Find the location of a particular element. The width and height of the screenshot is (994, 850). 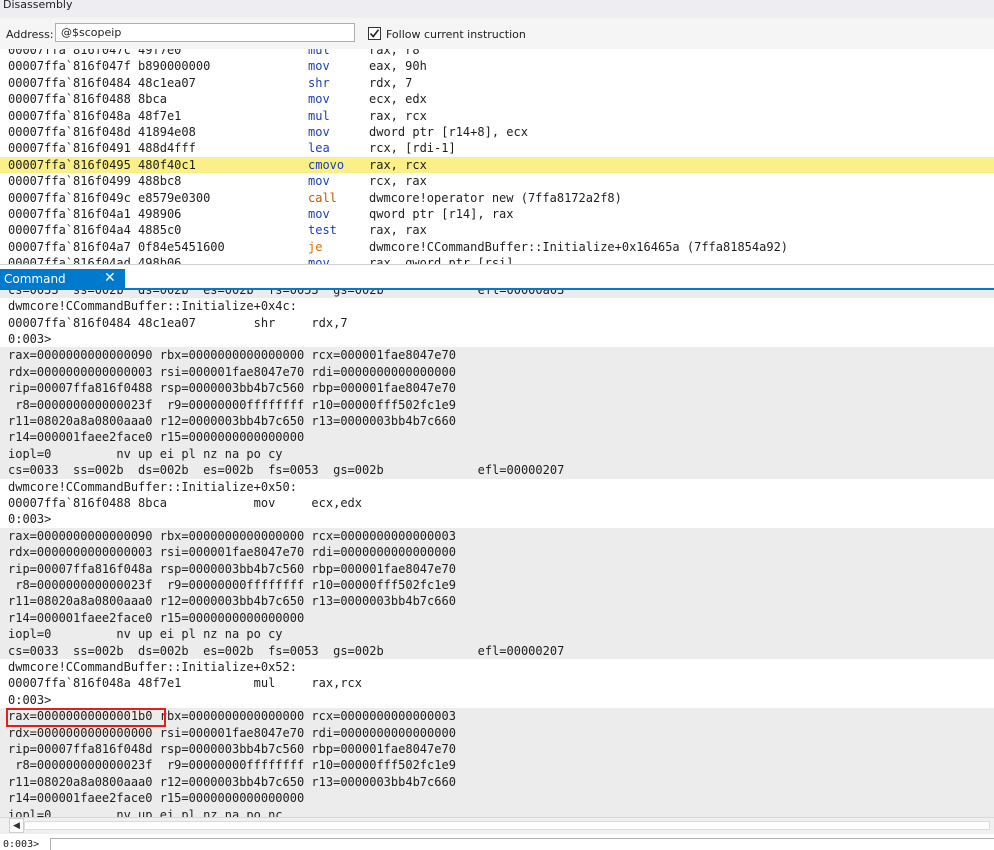

address-input: @$scopeip is located at coordinates (205, 32).